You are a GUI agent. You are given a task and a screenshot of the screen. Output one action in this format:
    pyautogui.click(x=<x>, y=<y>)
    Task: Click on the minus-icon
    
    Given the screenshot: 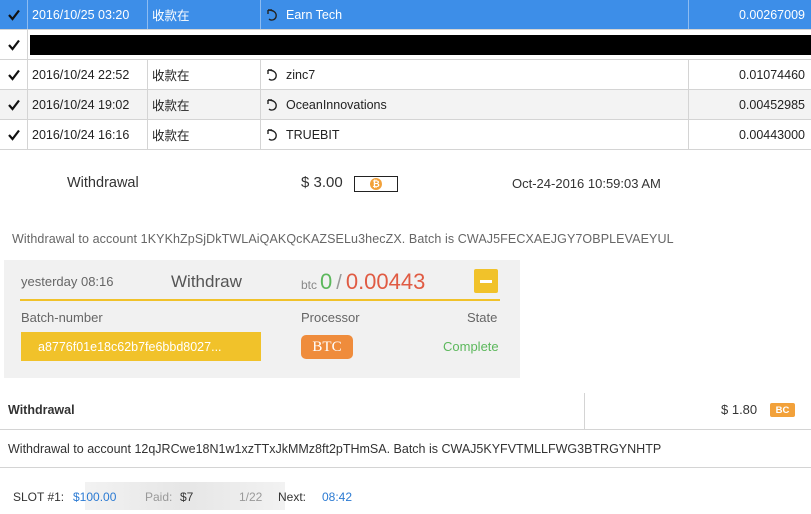 What is the action you would take?
    pyautogui.click(x=486, y=281)
    